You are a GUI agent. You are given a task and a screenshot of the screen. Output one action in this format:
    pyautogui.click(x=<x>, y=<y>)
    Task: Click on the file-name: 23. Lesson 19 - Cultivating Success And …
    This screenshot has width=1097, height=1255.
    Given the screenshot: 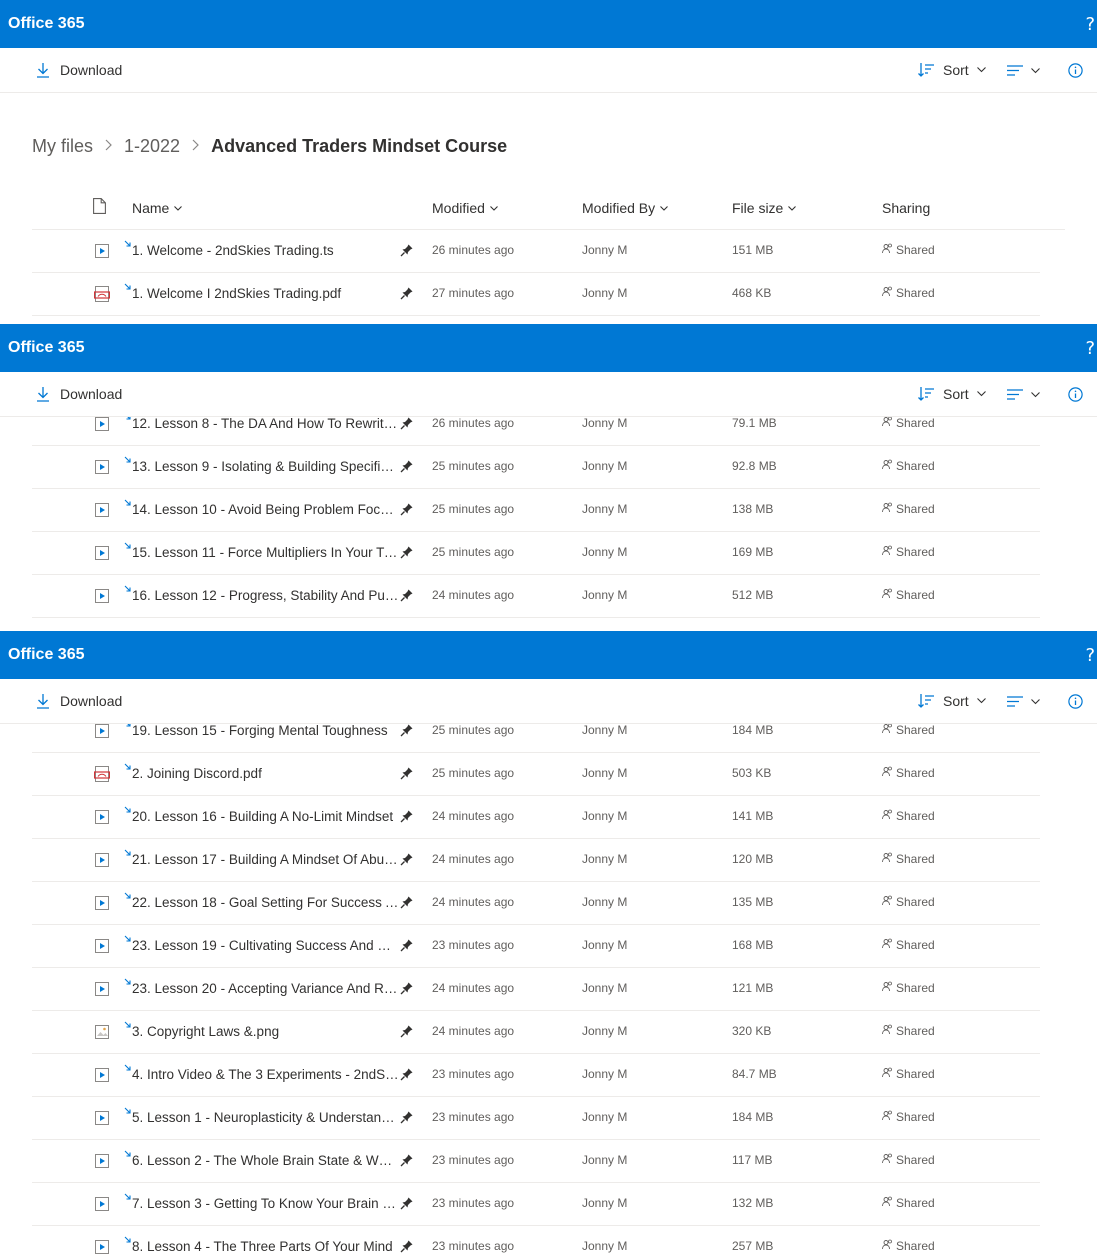 What is the action you would take?
    pyautogui.click(x=265, y=945)
    